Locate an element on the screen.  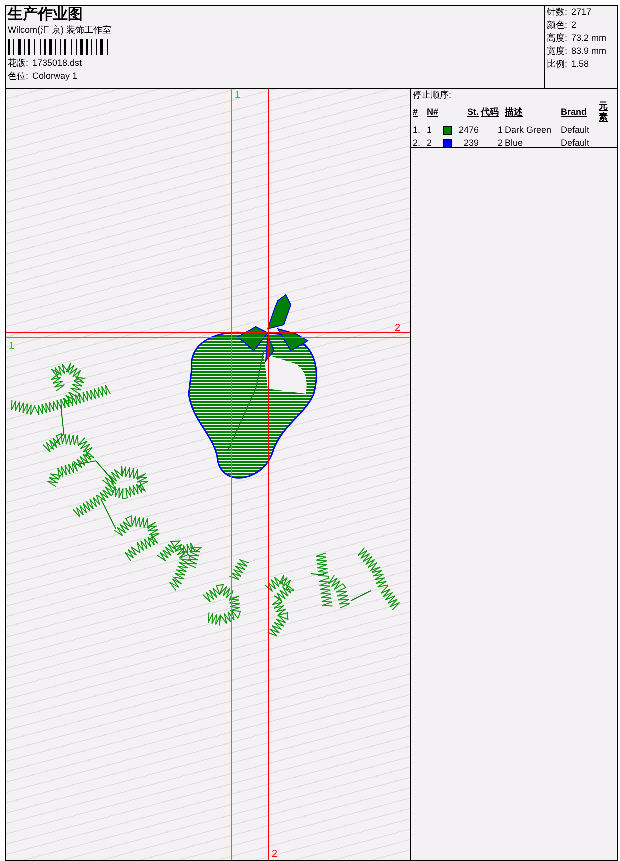
column-header: N# is located at coordinates (433, 112).